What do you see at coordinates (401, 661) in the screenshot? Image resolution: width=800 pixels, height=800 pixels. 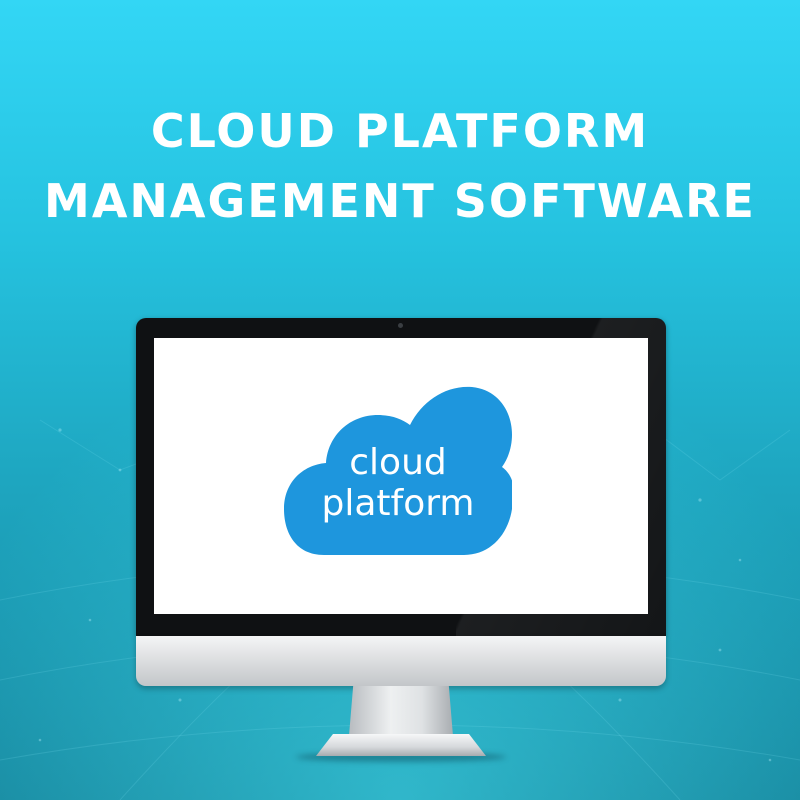 I see `monitor-chin` at bounding box center [401, 661].